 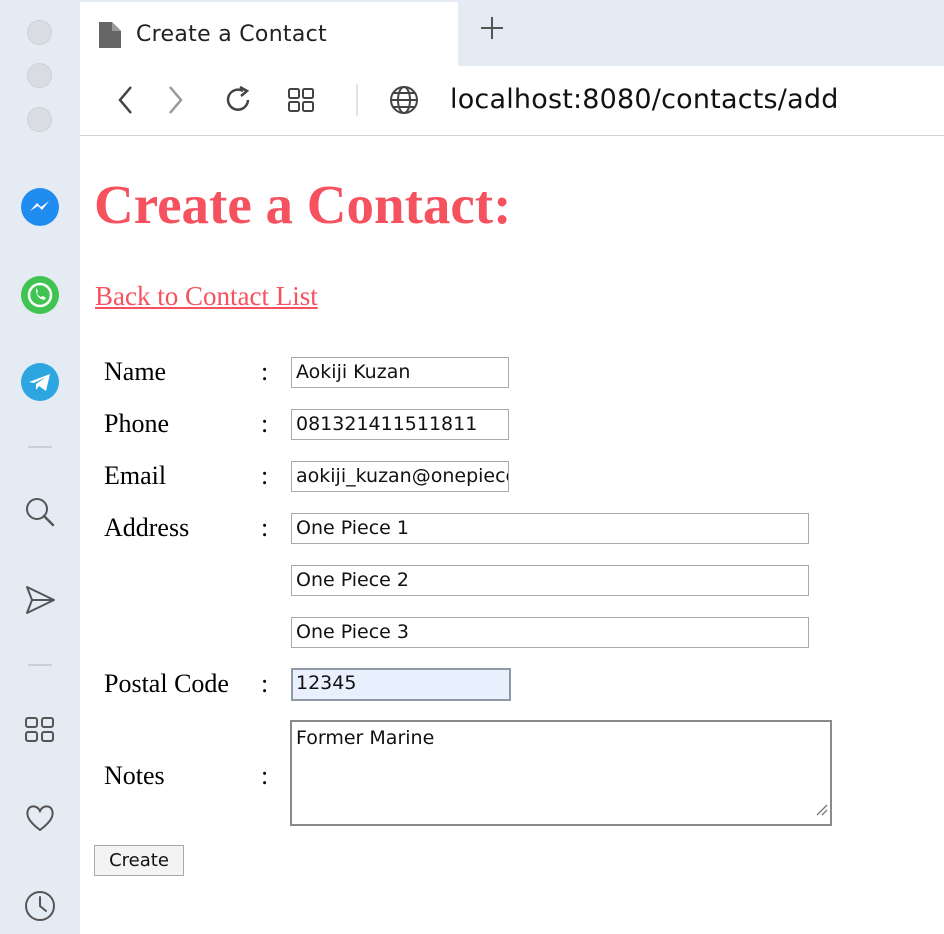 What do you see at coordinates (135, 371) in the screenshot?
I see `name-label: Name` at bounding box center [135, 371].